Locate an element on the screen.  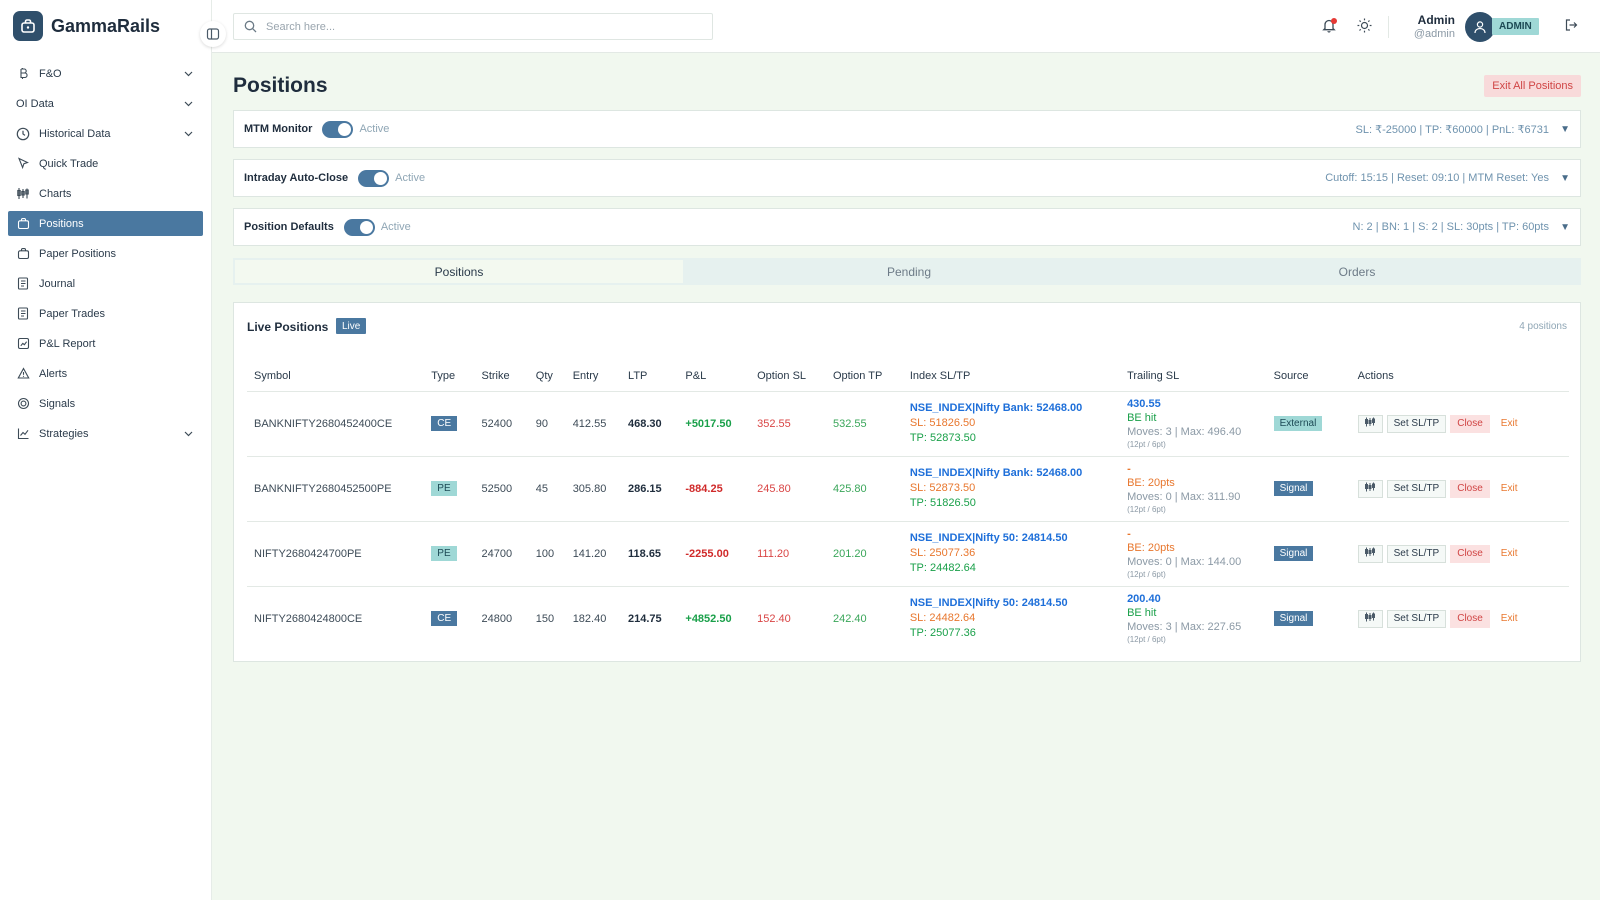
tab-orders: Orders is located at coordinates (1357, 271).